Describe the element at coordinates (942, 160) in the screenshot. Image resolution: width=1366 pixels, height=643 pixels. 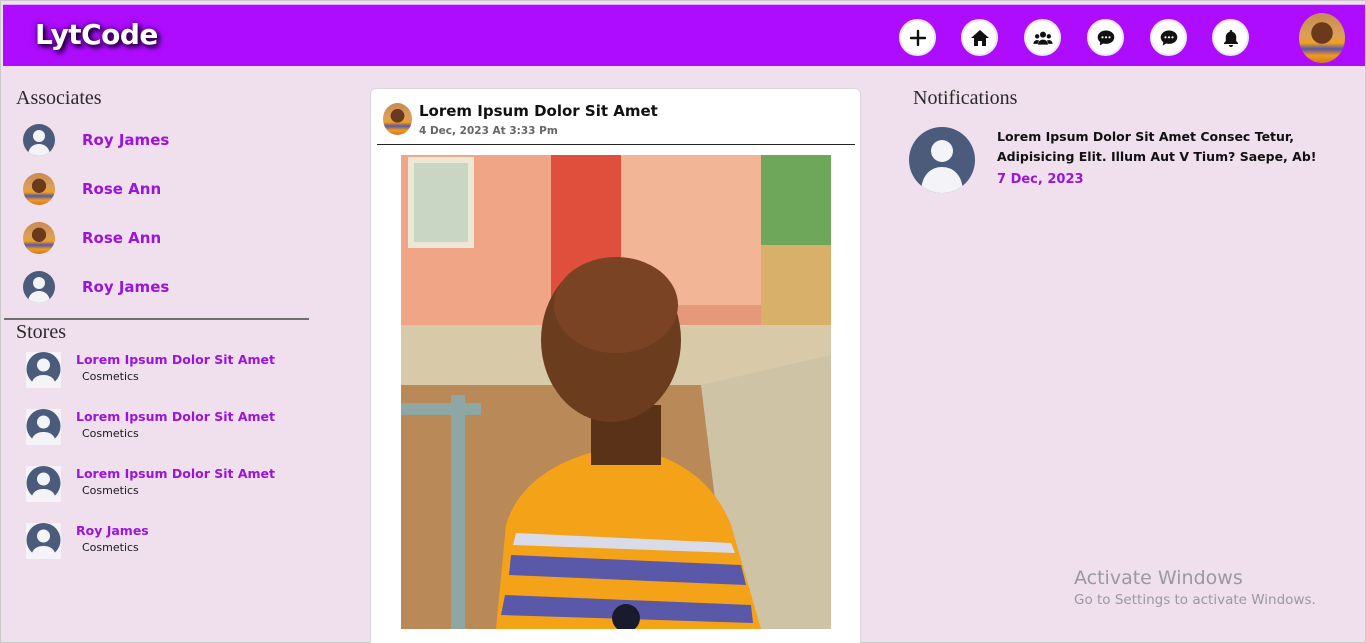
I see `notification-avatar-icon` at that location.